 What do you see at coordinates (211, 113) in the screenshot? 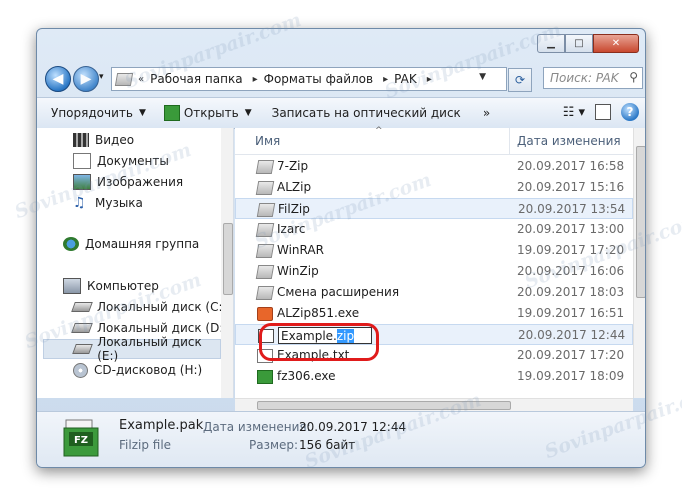
I see `open-label: Открыть` at bounding box center [211, 113].